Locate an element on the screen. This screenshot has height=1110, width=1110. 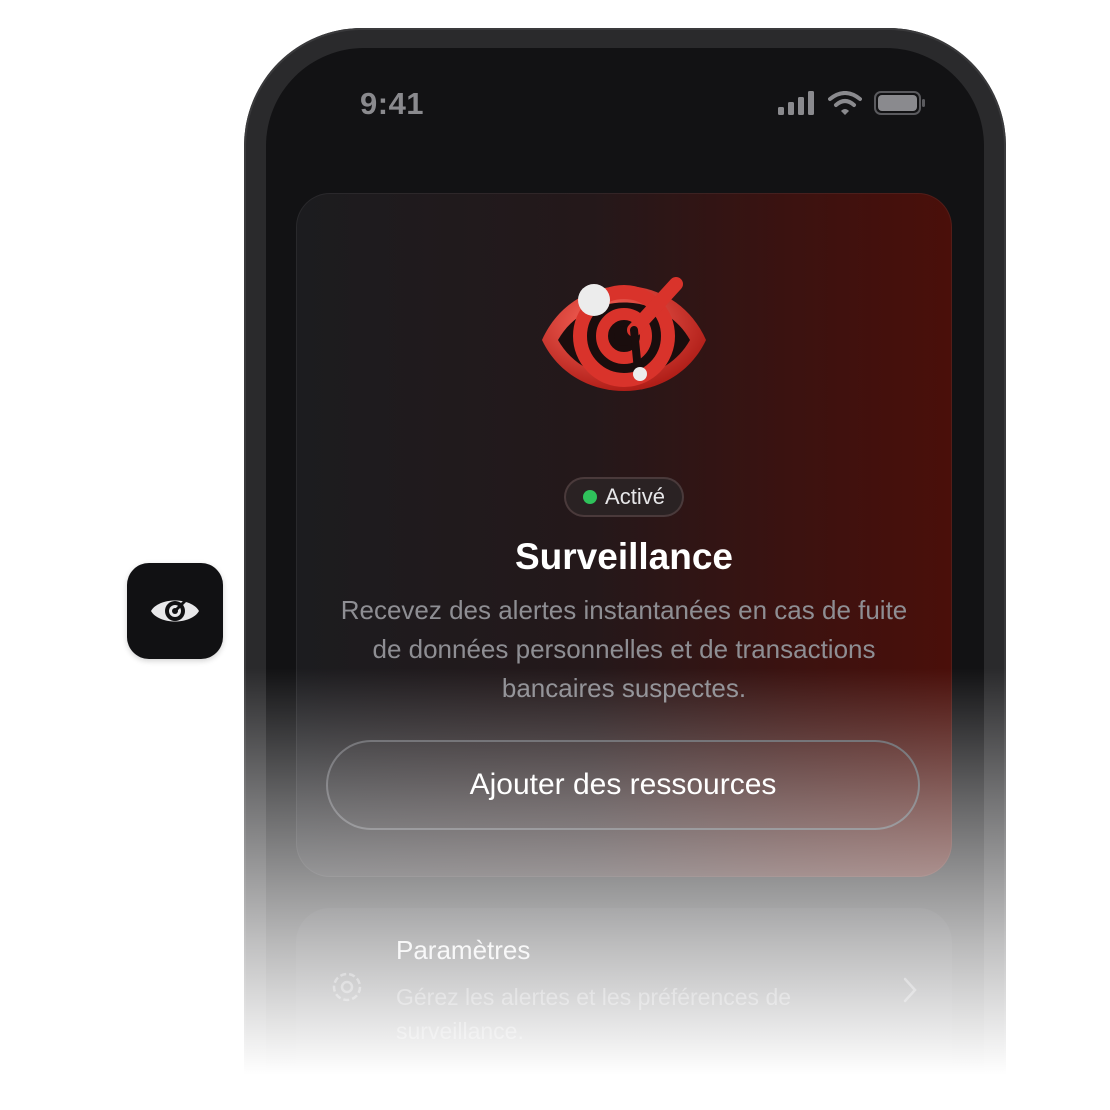
gear-icon is located at coordinates (347, 987).